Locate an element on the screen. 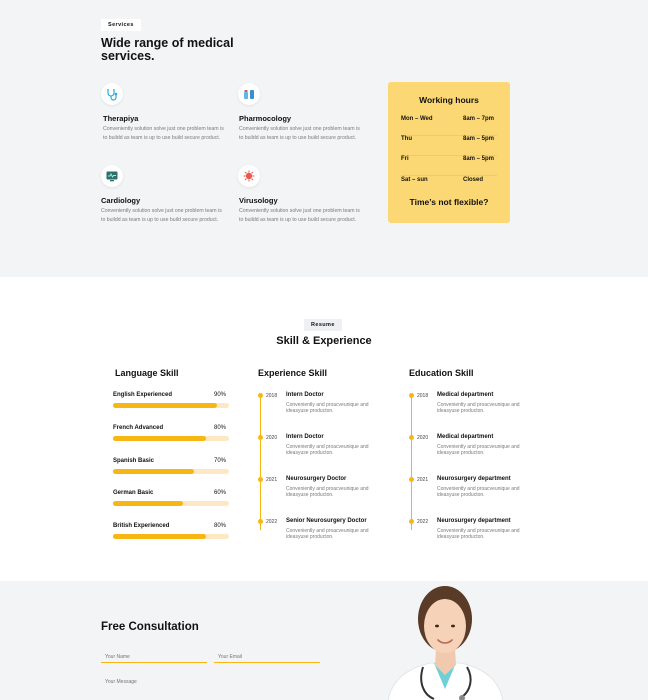  service-name: Pharmocology is located at coordinates (265, 118).